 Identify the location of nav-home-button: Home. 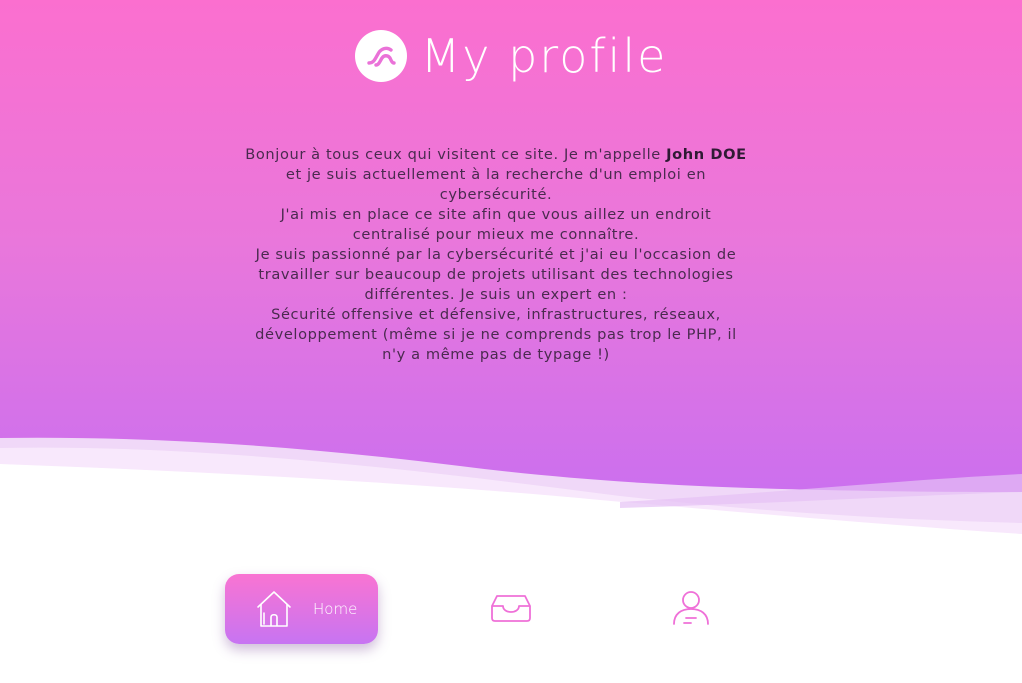
(301, 609).